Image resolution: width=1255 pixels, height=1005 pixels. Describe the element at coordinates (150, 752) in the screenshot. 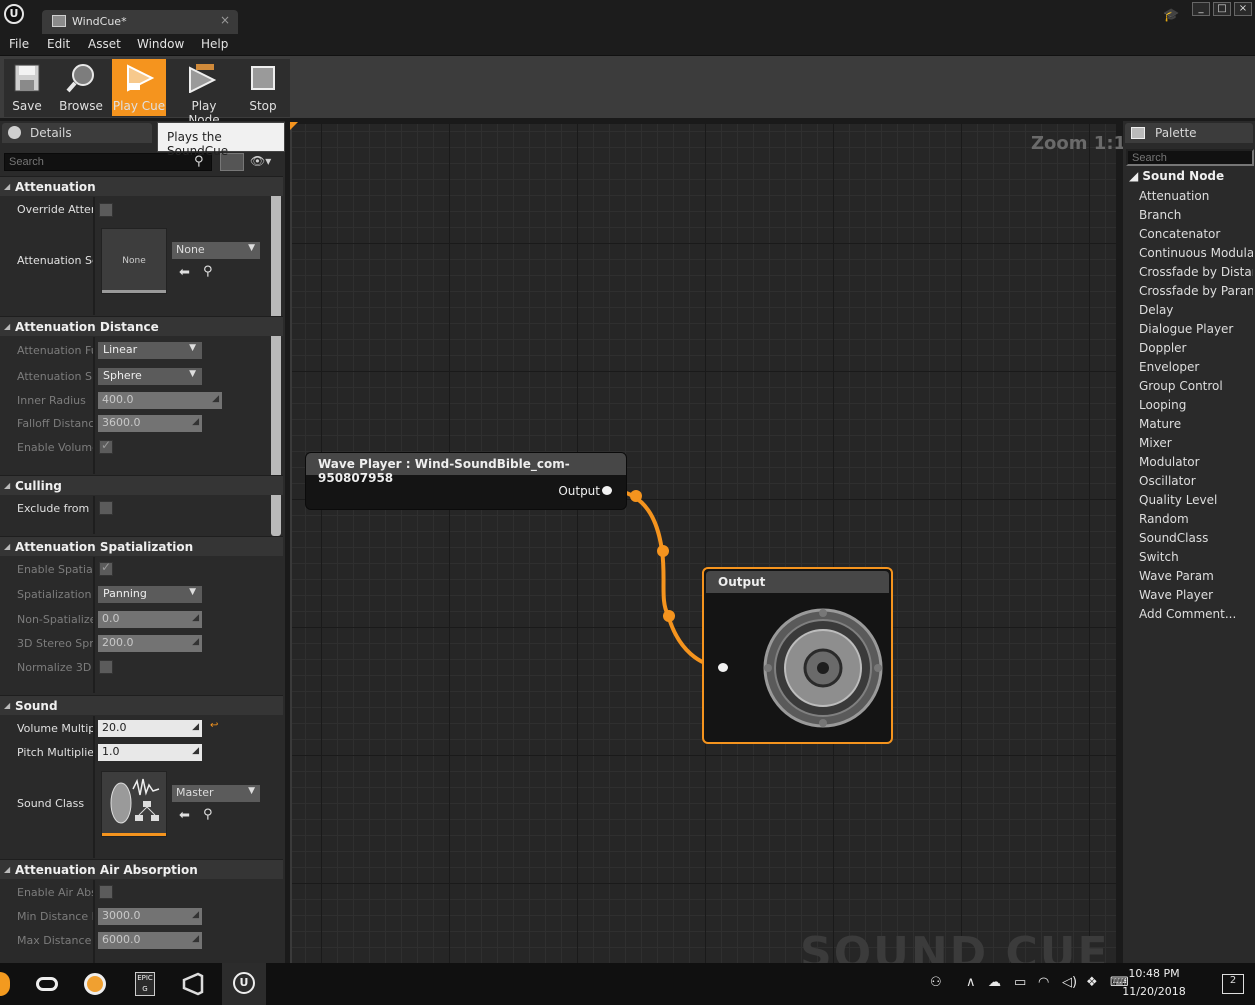

I see `pitch-multiplier-field: 1.0 ◢` at that location.